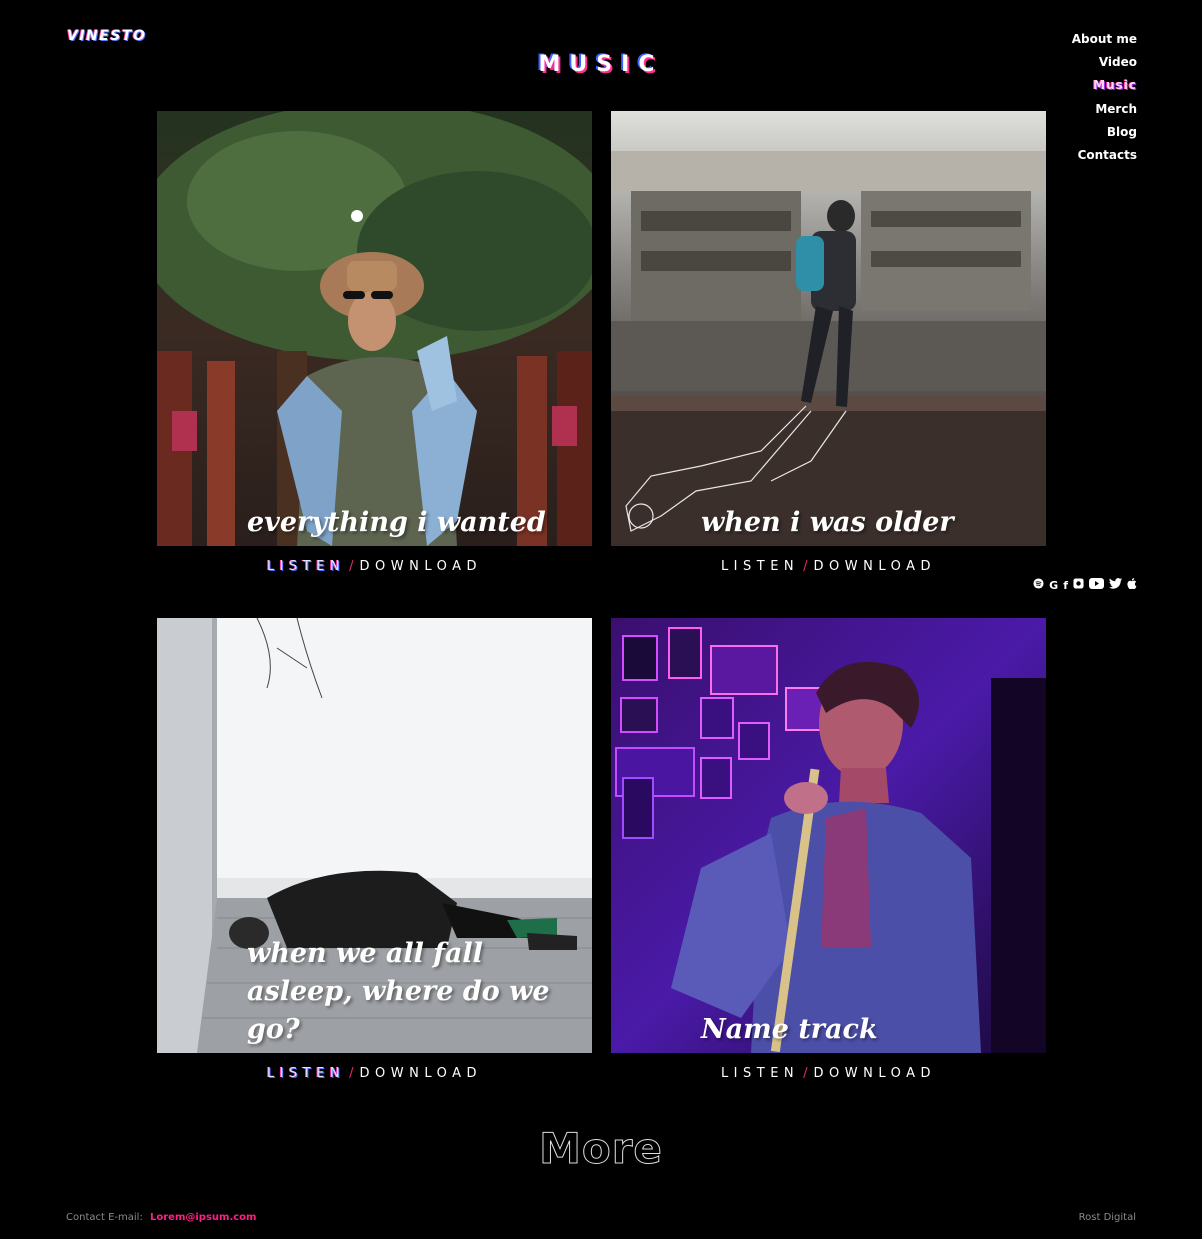 The height and width of the screenshot is (1239, 1202). I want to click on contact-email-link: Lorem@ipsum.com, so click(203, 1217).